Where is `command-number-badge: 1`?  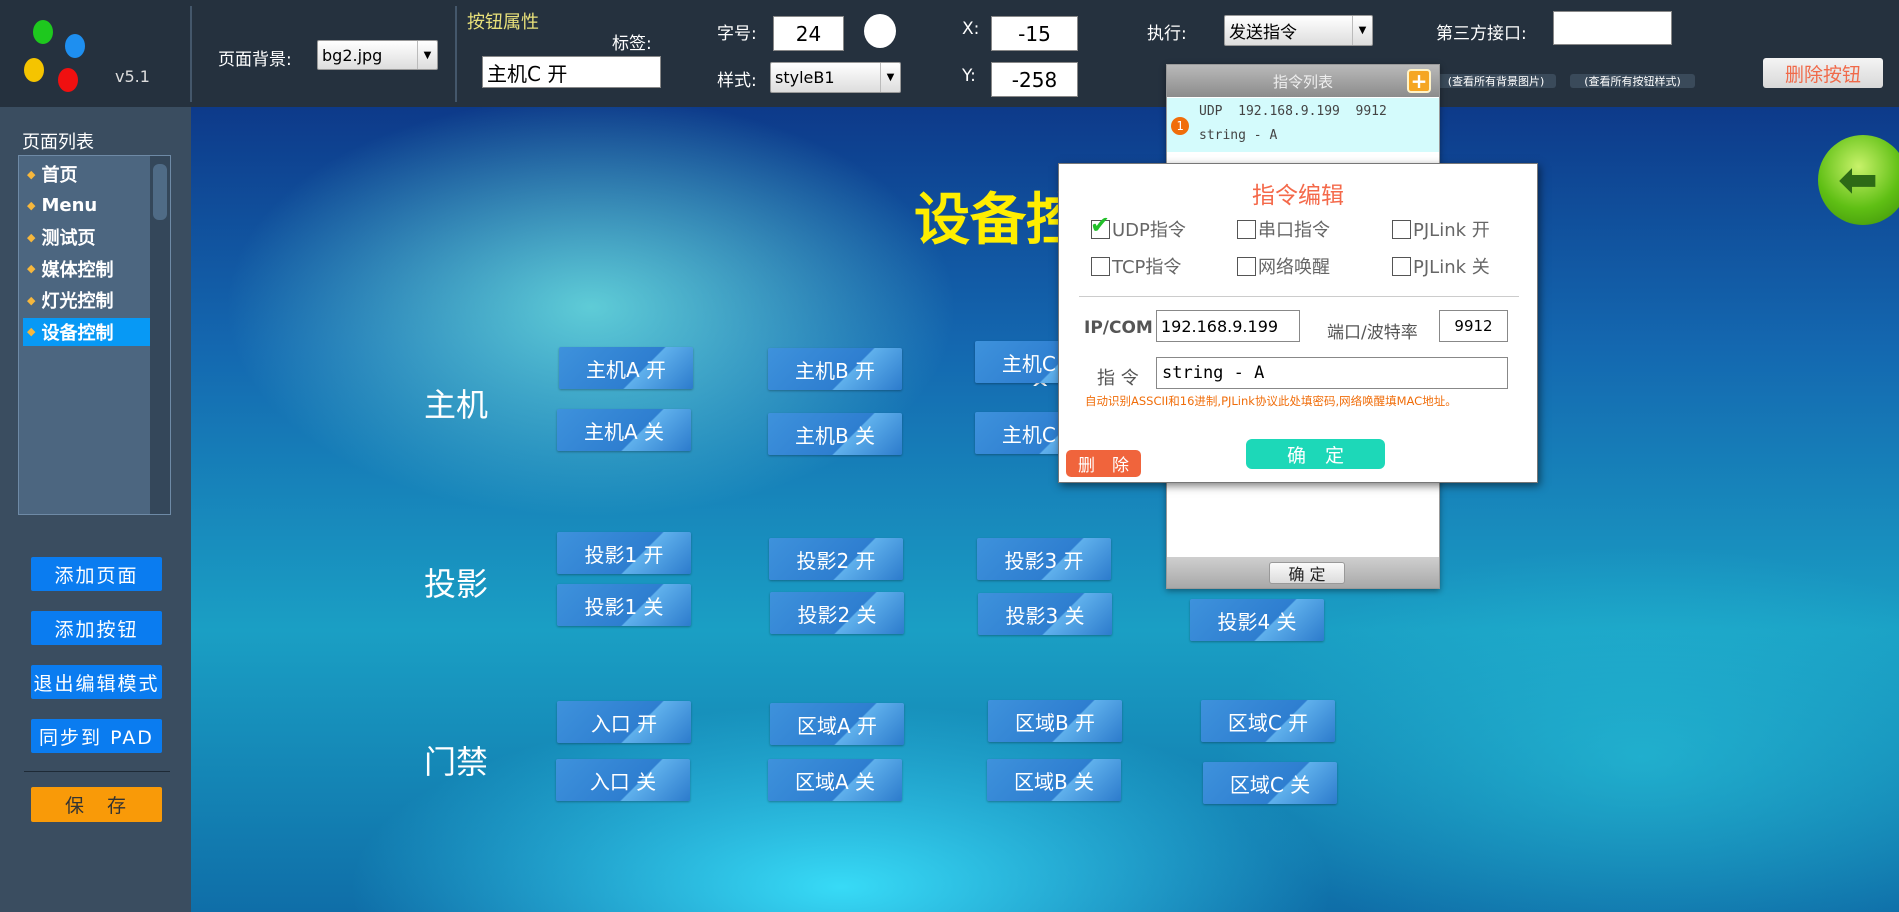
command-number-badge: 1 is located at coordinates (1180, 126).